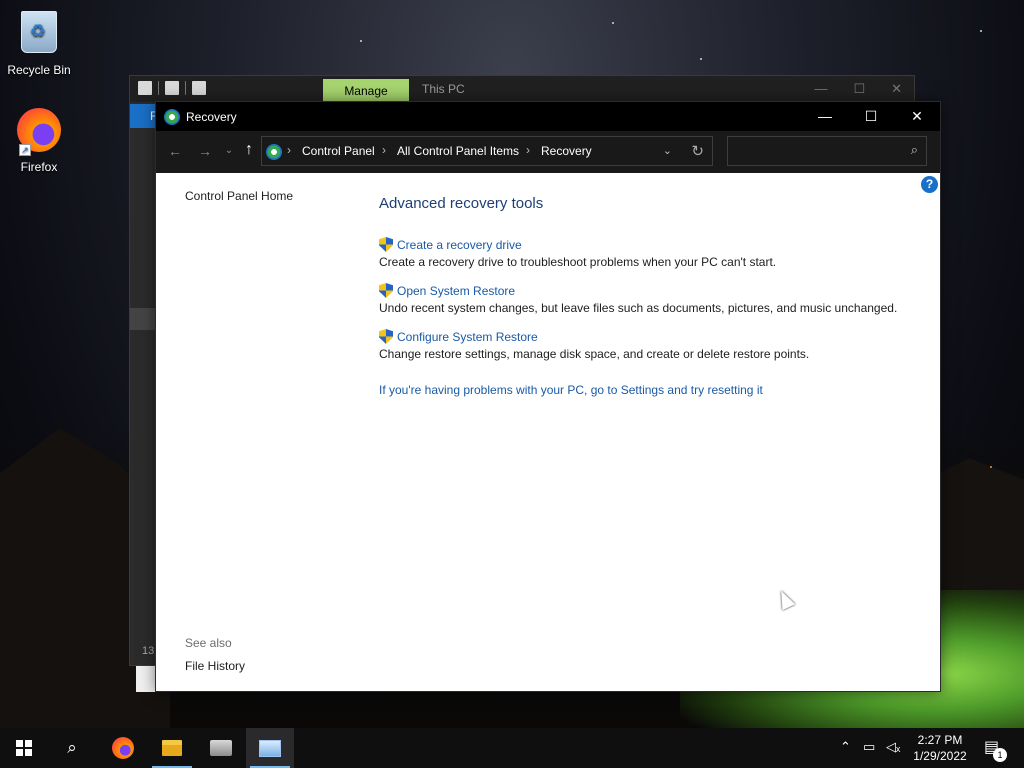 The width and height of the screenshot is (1024, 768). Describe the element at coordinates (548, 116) in the screenshot. I see `window-titlebar: Recovery — ☐ ✕` at that location.